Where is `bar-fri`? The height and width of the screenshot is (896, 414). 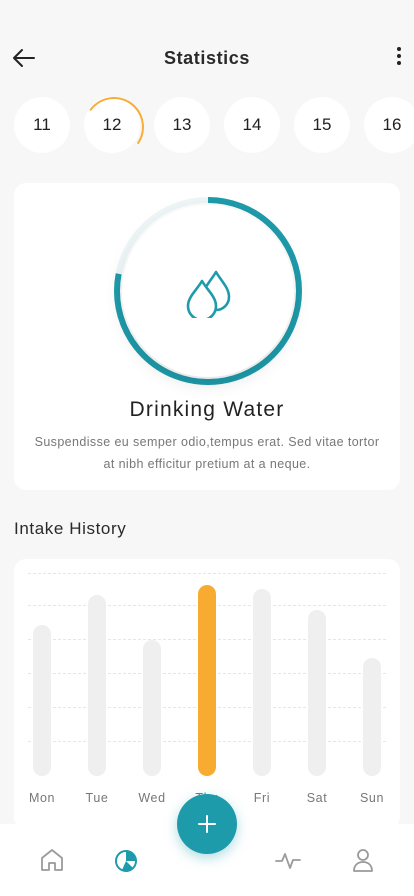 bar-fri is located at coordinates (262, 680).